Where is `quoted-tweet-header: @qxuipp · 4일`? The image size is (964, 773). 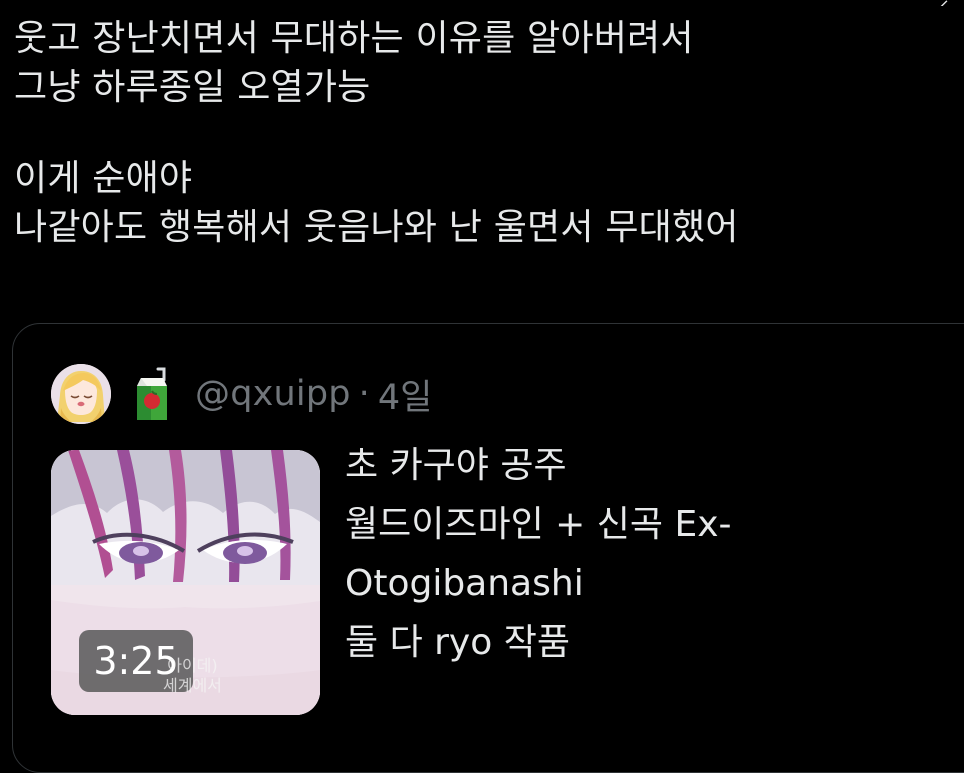
quoted-tweet-header: @qxuipp · 4일 is located at coordinates (241, 394).